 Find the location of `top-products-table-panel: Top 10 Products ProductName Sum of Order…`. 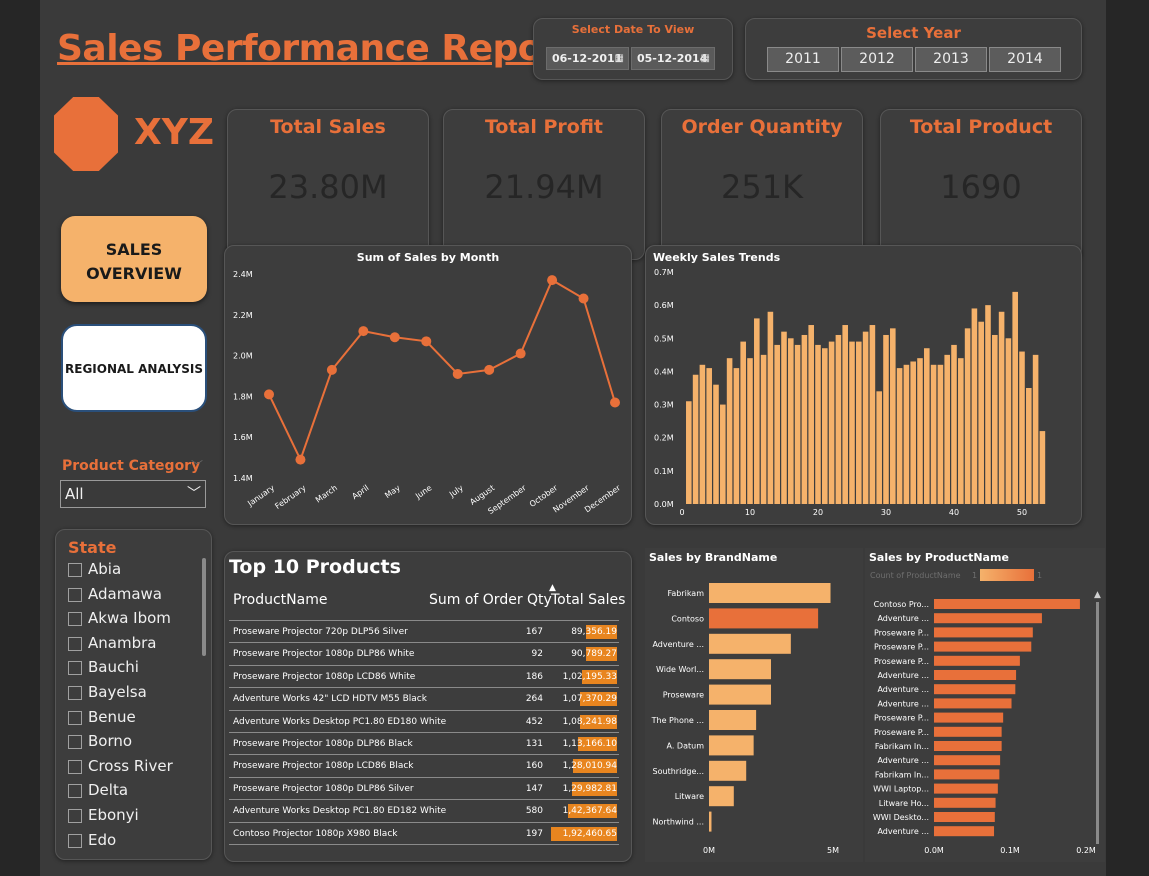

top-products-table-panel: Top 10 Products ProductName Sum of Order… is located at coordinates (428, 706).